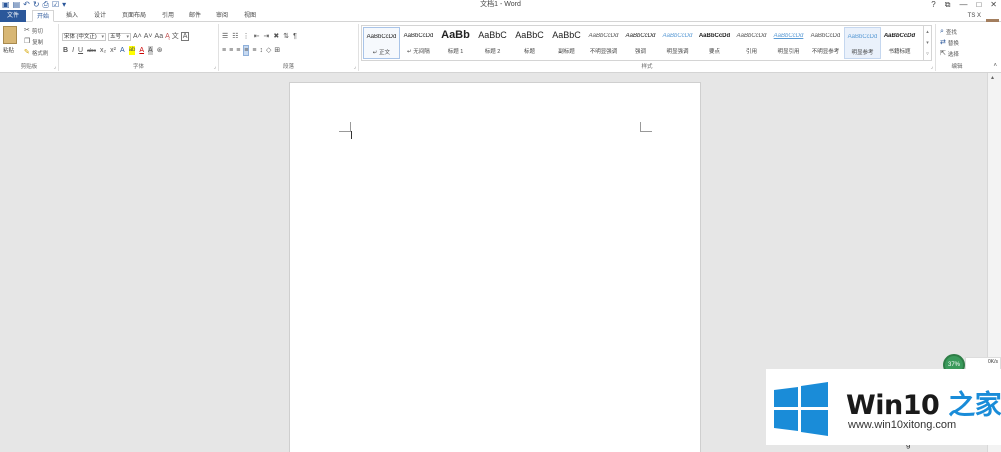 The width and height of the screenshot is (1001, 452). Describe the element at coordinates (148, 36) in the screenshot. I see `shrink-font-icon: A˅` at that location.